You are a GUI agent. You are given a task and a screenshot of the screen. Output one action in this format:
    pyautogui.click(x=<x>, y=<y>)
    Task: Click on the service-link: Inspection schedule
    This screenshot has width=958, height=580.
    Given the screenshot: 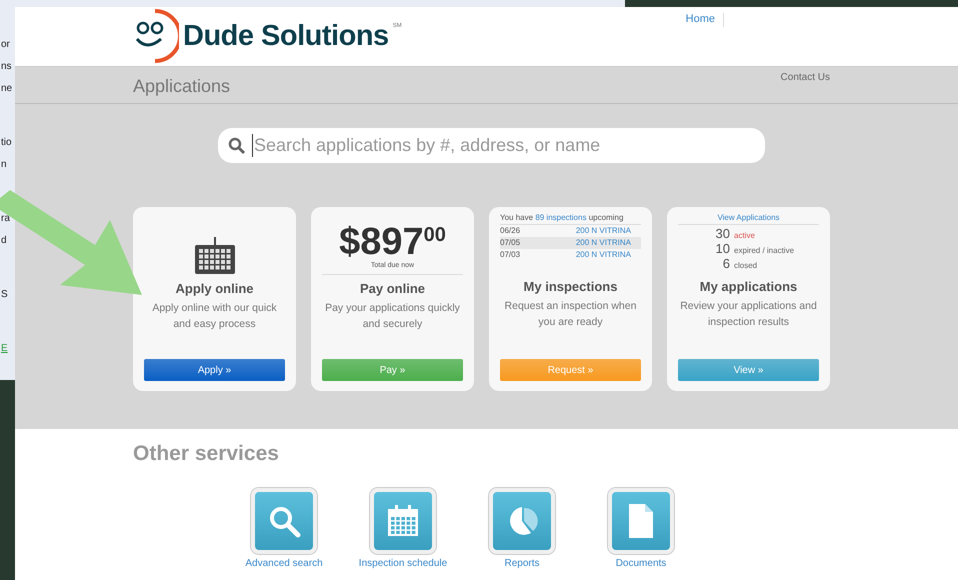 What is the action you would take?
    pyautogui.click(x=403, y=528)
    